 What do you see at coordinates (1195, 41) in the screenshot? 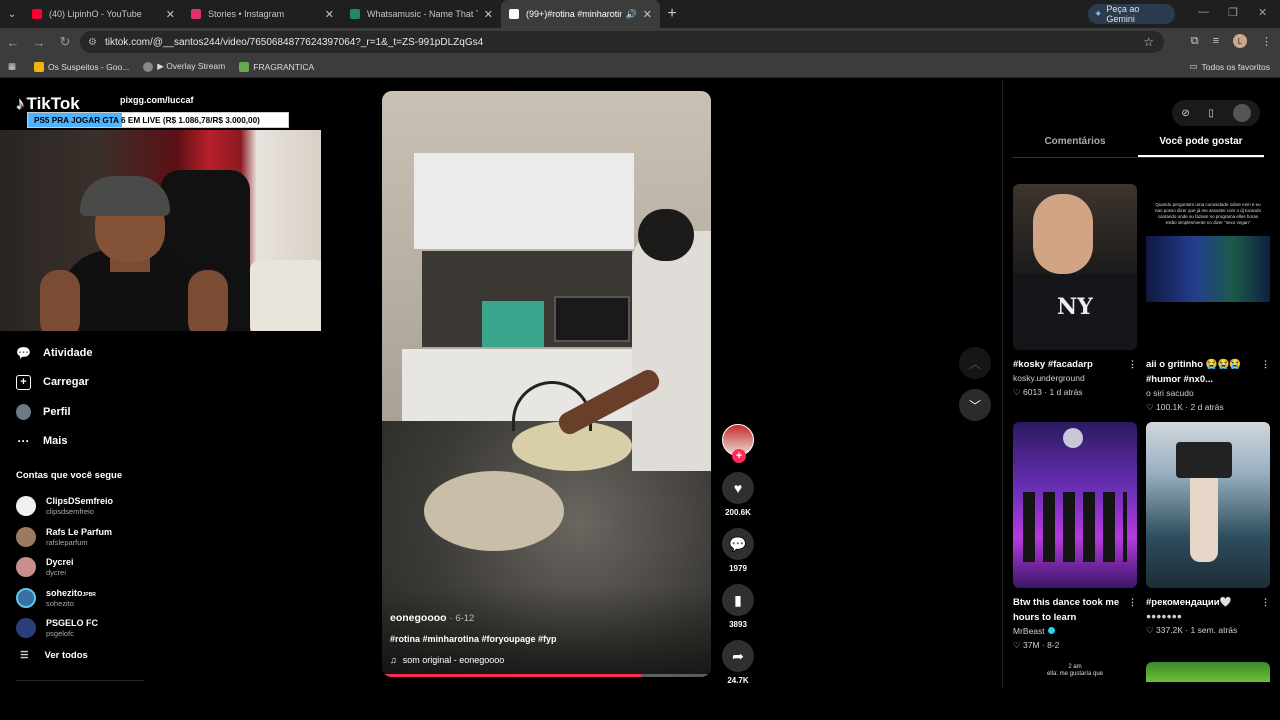
I see `extensions-icon: ⧉` at bounding box center [1195, 41].